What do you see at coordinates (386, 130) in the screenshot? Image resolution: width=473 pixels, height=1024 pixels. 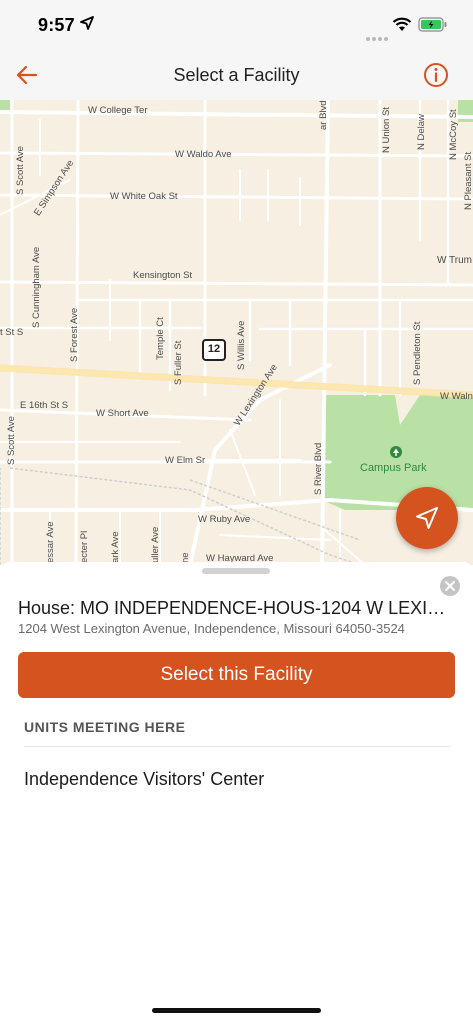 I see `street-label: N Union St` at bounding box center [386, 130].